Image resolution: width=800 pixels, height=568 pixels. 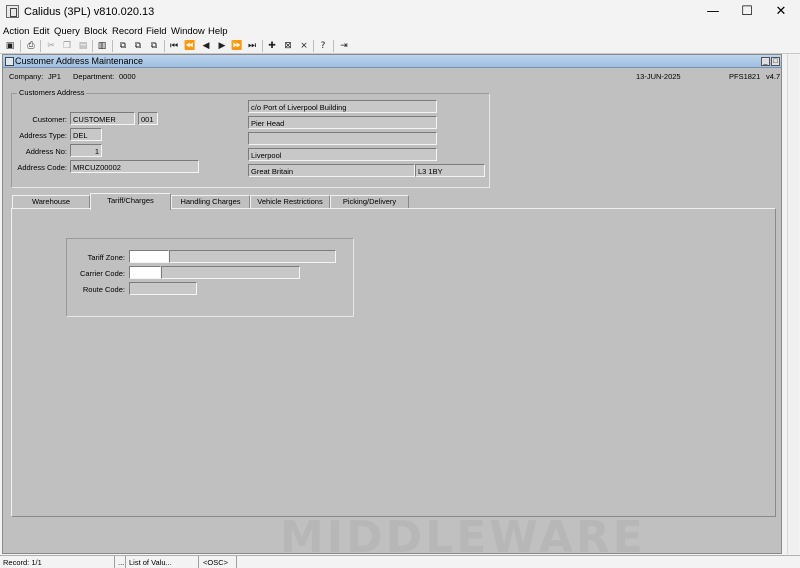 What do you see at coordinates (22, 562) in the screenshot?
I see `status-record: Record: 1/1` at bounding box center [22, 562].